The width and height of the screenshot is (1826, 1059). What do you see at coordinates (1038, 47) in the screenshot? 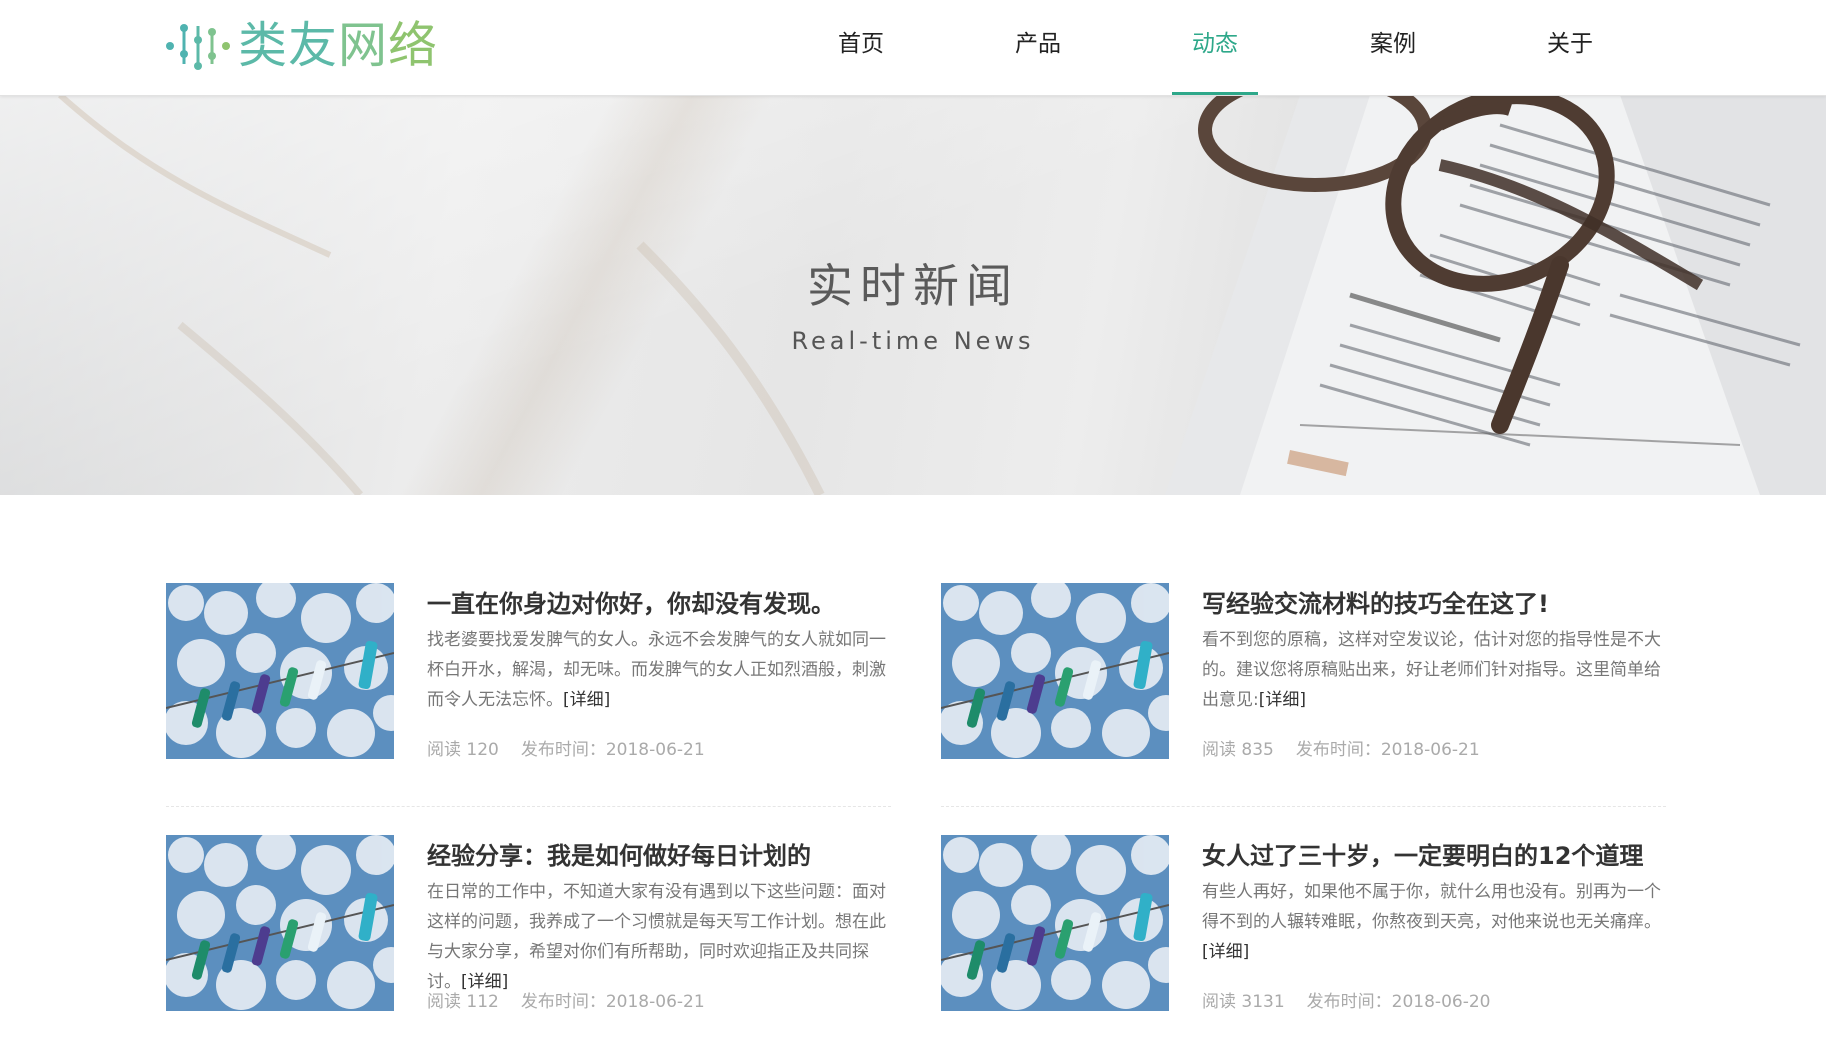
I see `nav-item-products: 产品` at bounding box center [1038, 47].